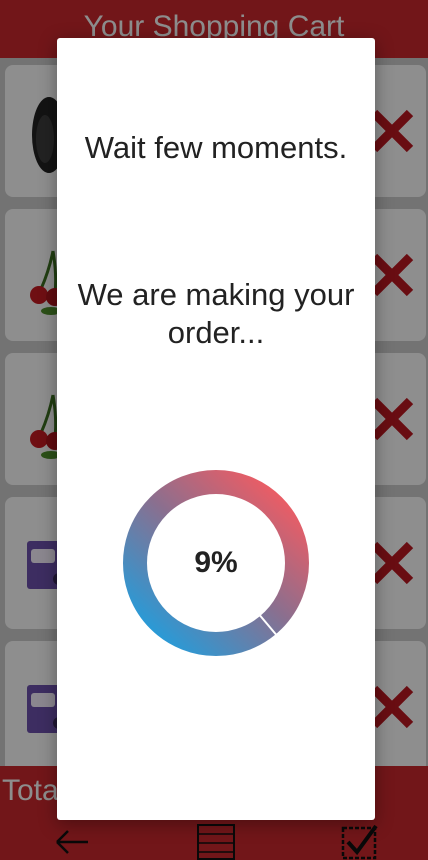 The image size is (428, 860). What do you see at coordinates (216, 147) in the screenshot?
I see `wait-message: Wait few moments.` at bounding box center [216, 147].